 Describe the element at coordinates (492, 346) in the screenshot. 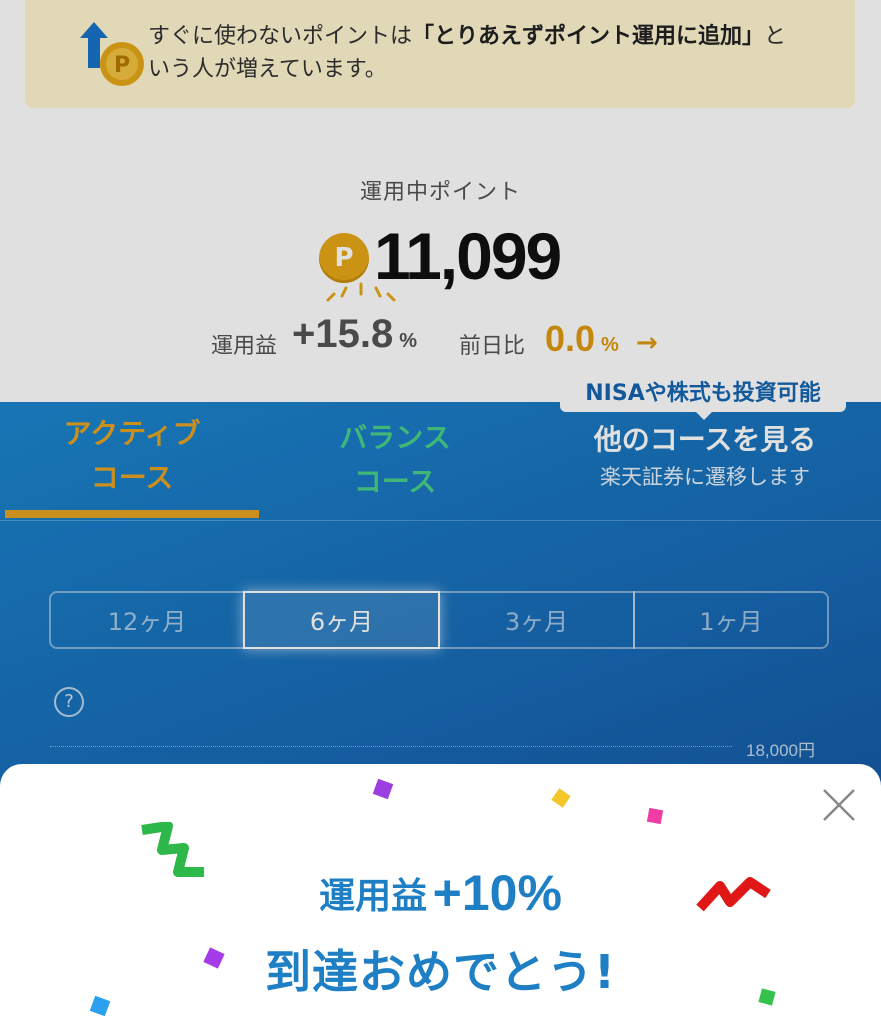

I see `day-change-label: 前日比` at that location.